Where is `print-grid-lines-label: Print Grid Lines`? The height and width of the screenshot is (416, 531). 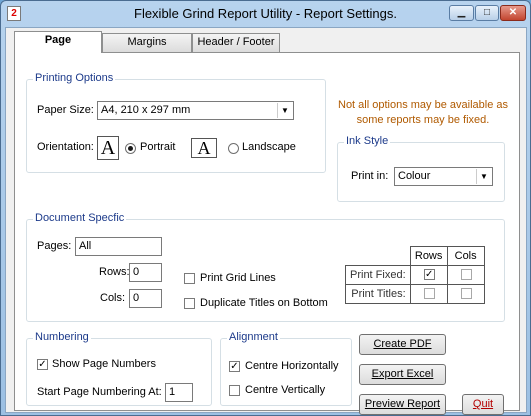
print-grid-lines-label: Print Grid Lines is located at coordinates (238, 278).